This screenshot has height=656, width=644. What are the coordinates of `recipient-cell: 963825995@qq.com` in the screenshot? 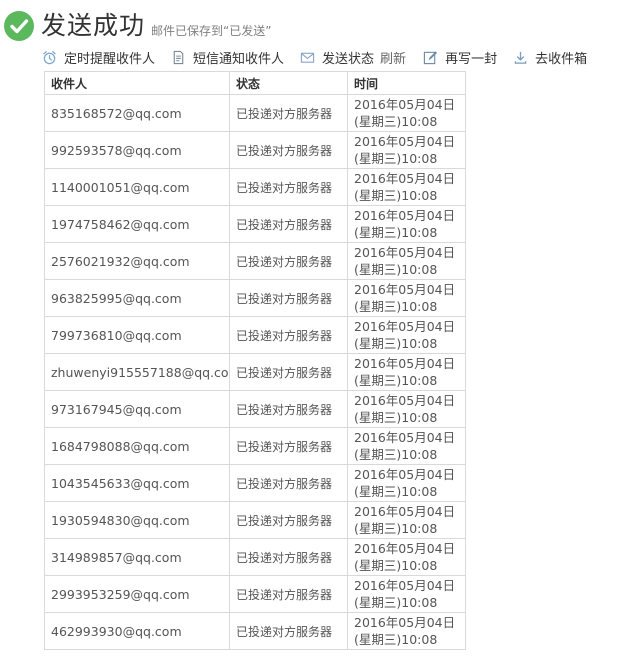 It's located at (137, 298).